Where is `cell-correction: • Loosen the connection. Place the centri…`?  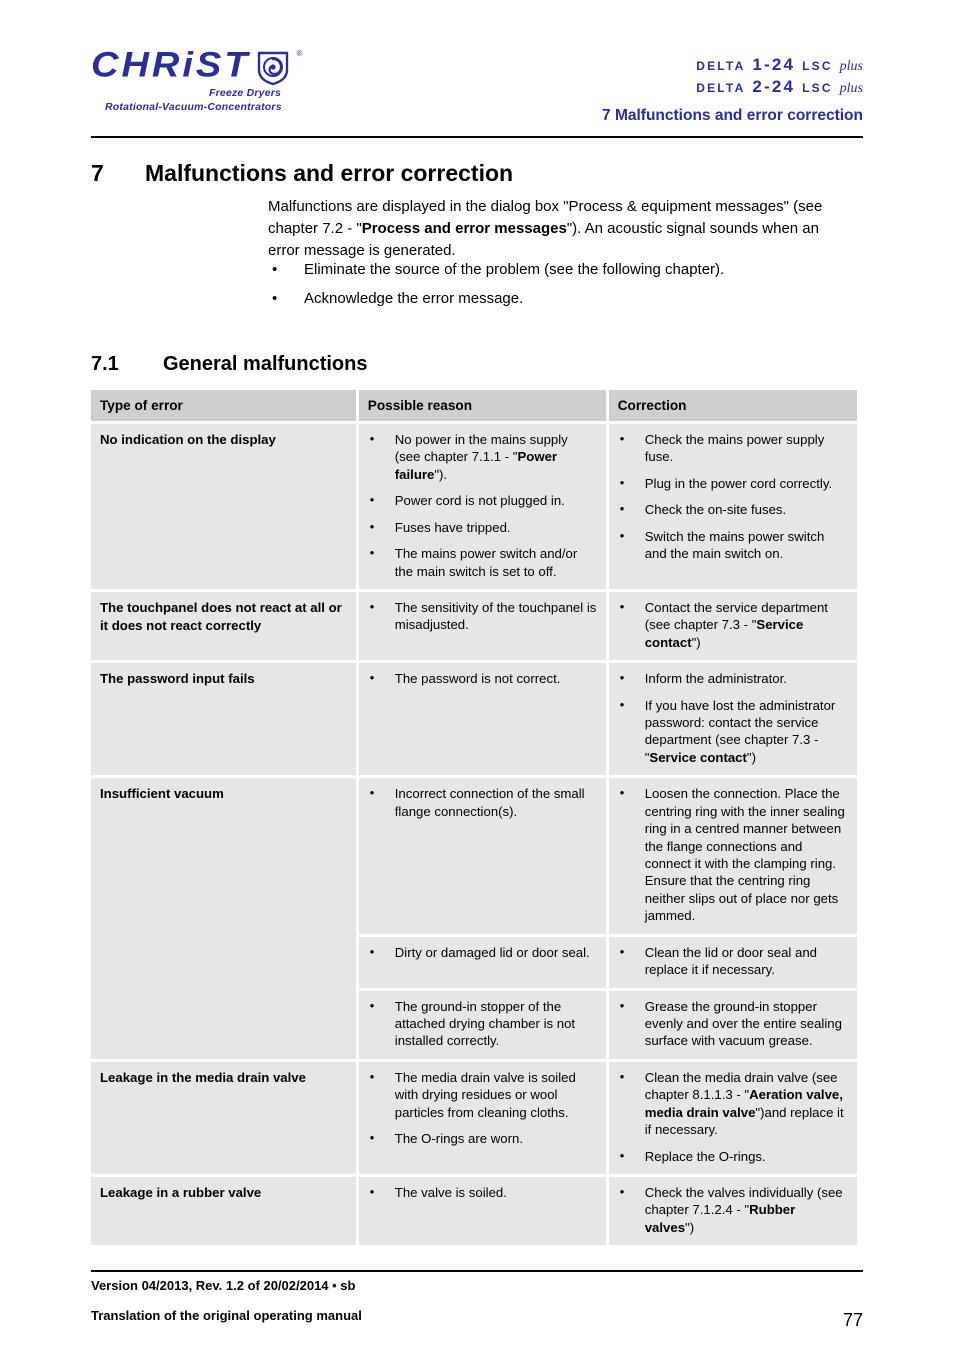
cell-correction: • Loosen the connection. Place the centri… is located at coordinates (732, 856).